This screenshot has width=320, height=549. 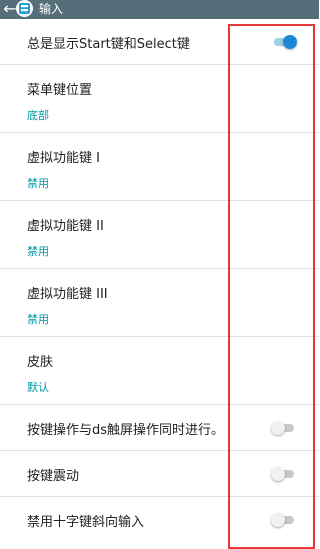 I want to click on setting-value: 底部, so click(x=38, y=115).